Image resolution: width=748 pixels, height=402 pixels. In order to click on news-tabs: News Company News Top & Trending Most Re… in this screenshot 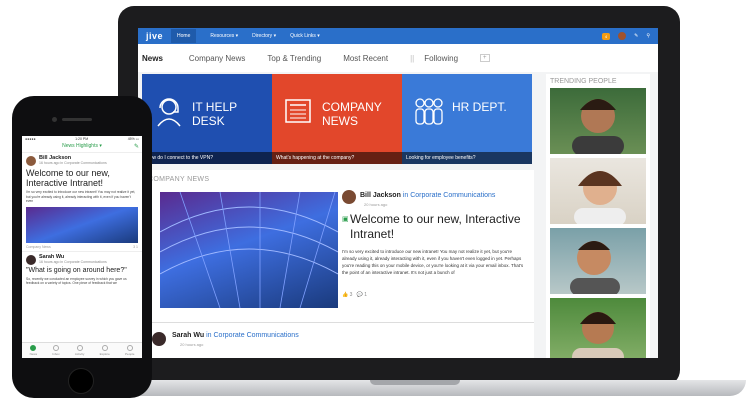, I will do `click(398, 58)`.